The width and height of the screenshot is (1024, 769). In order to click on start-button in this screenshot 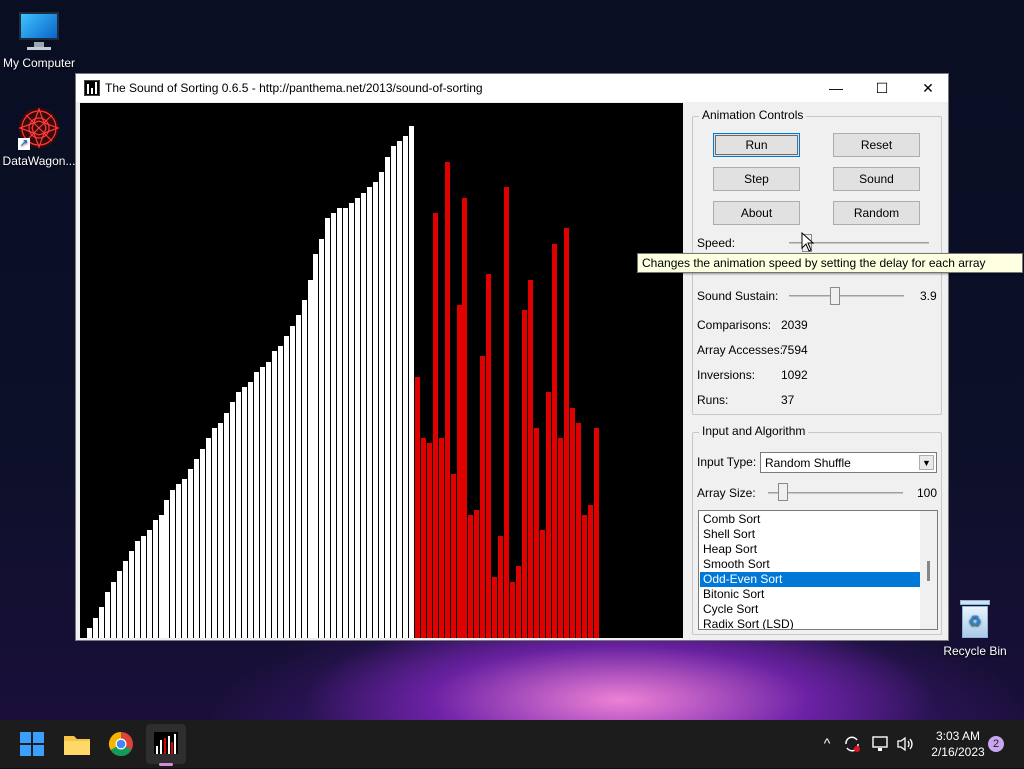, I will do `click(32, 744)`.